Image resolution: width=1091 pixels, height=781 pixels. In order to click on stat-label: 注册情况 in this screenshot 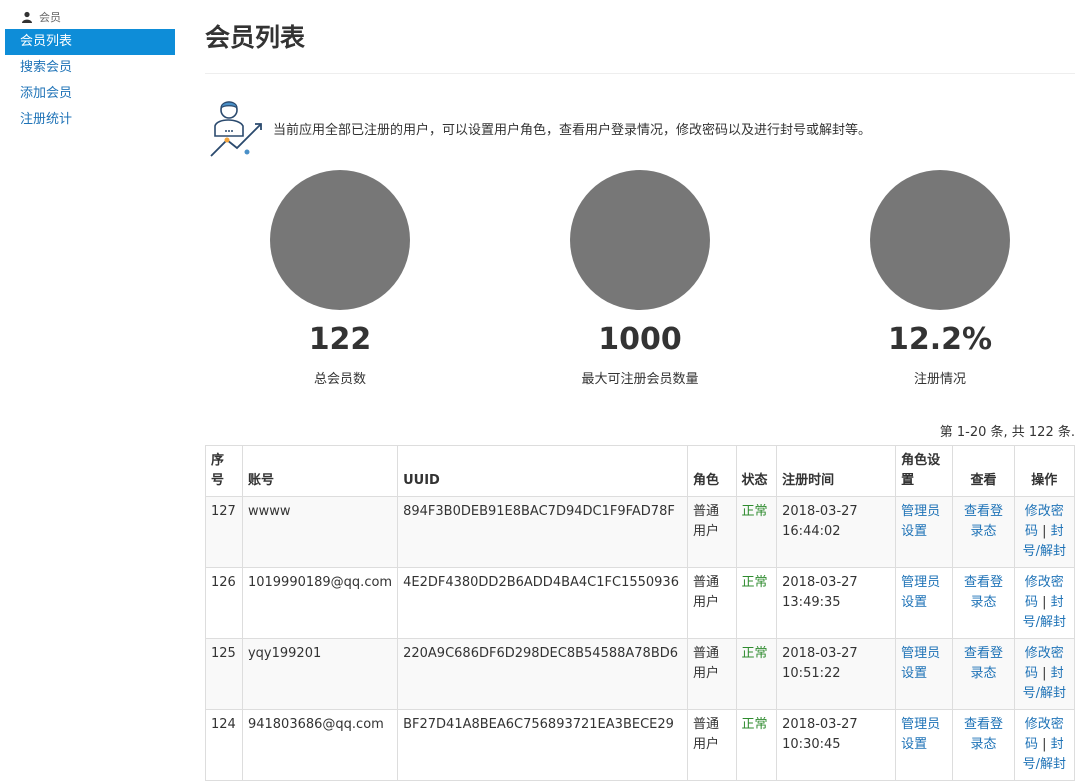, I will do `click(939, 379)`.